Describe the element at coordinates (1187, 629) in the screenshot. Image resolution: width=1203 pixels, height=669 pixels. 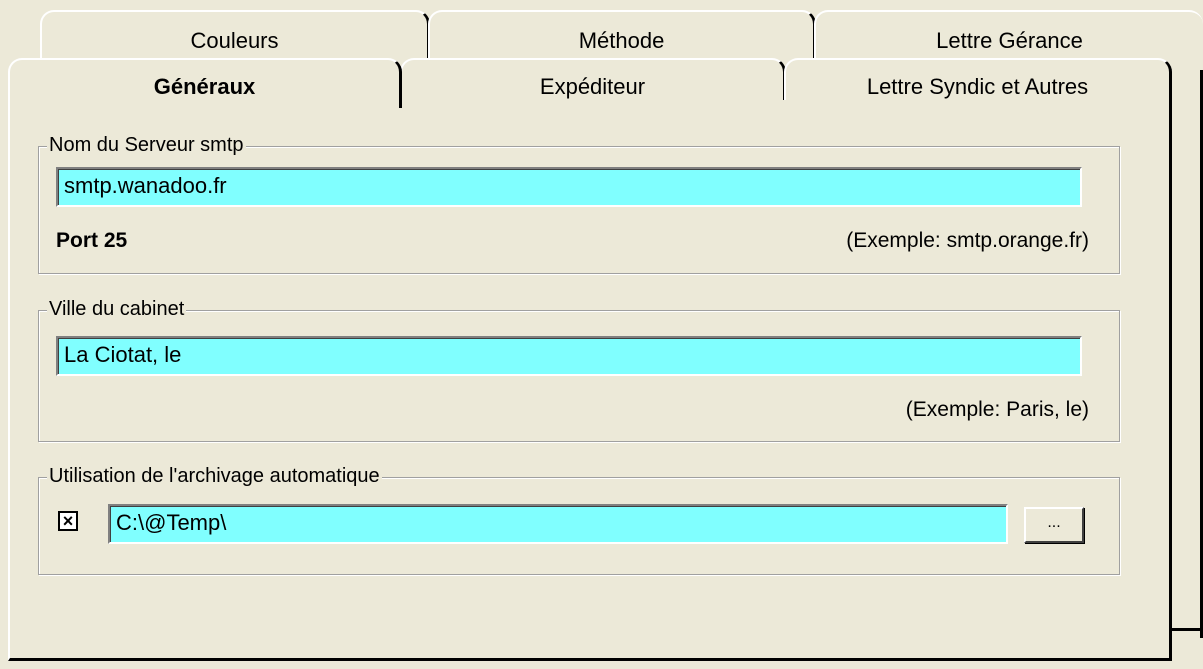
I see `tab-control-edge-bottom` at that location.